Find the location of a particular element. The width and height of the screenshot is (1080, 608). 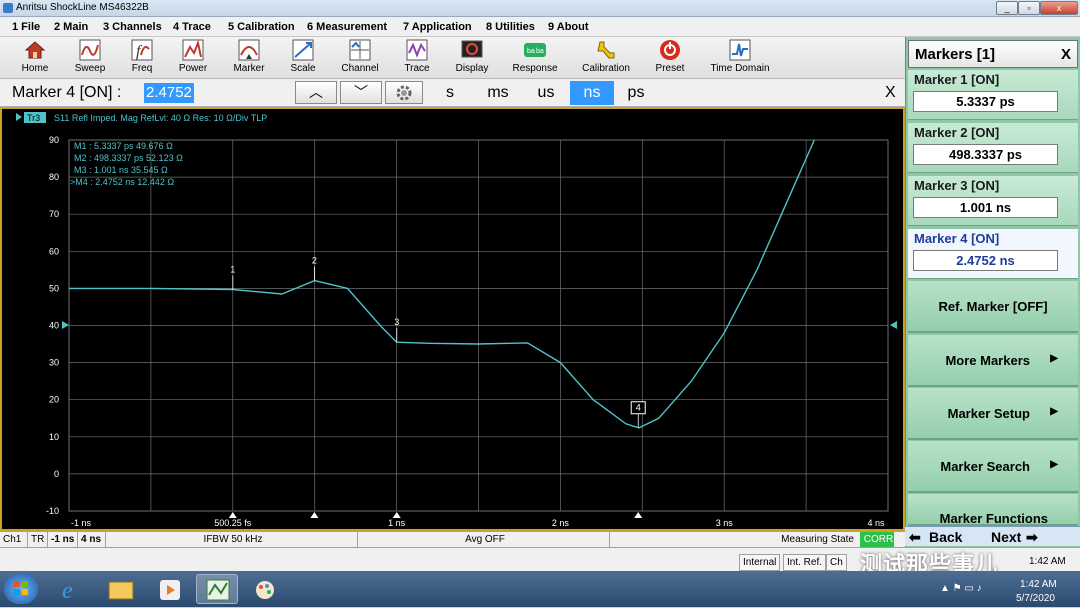

menu-trace: 4 Trace is located at coordinates (192, 27).